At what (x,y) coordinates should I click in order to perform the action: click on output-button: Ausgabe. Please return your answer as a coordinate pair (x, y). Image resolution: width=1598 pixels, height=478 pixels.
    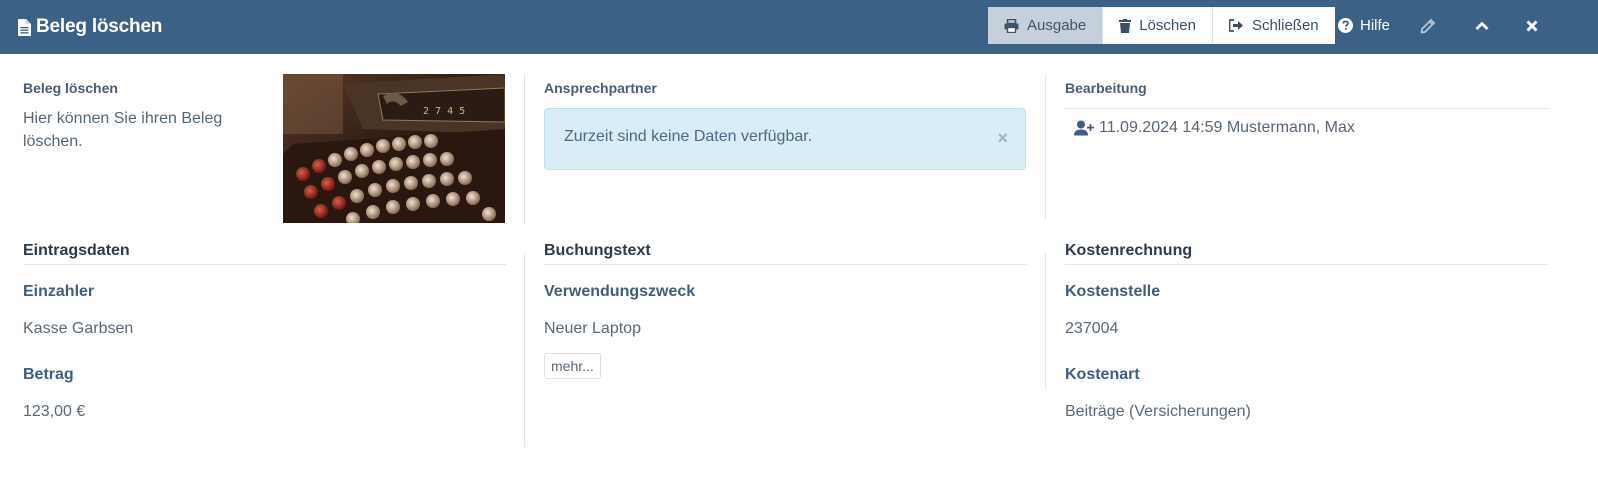
    Looking at the image, I should click on (1046, 25).